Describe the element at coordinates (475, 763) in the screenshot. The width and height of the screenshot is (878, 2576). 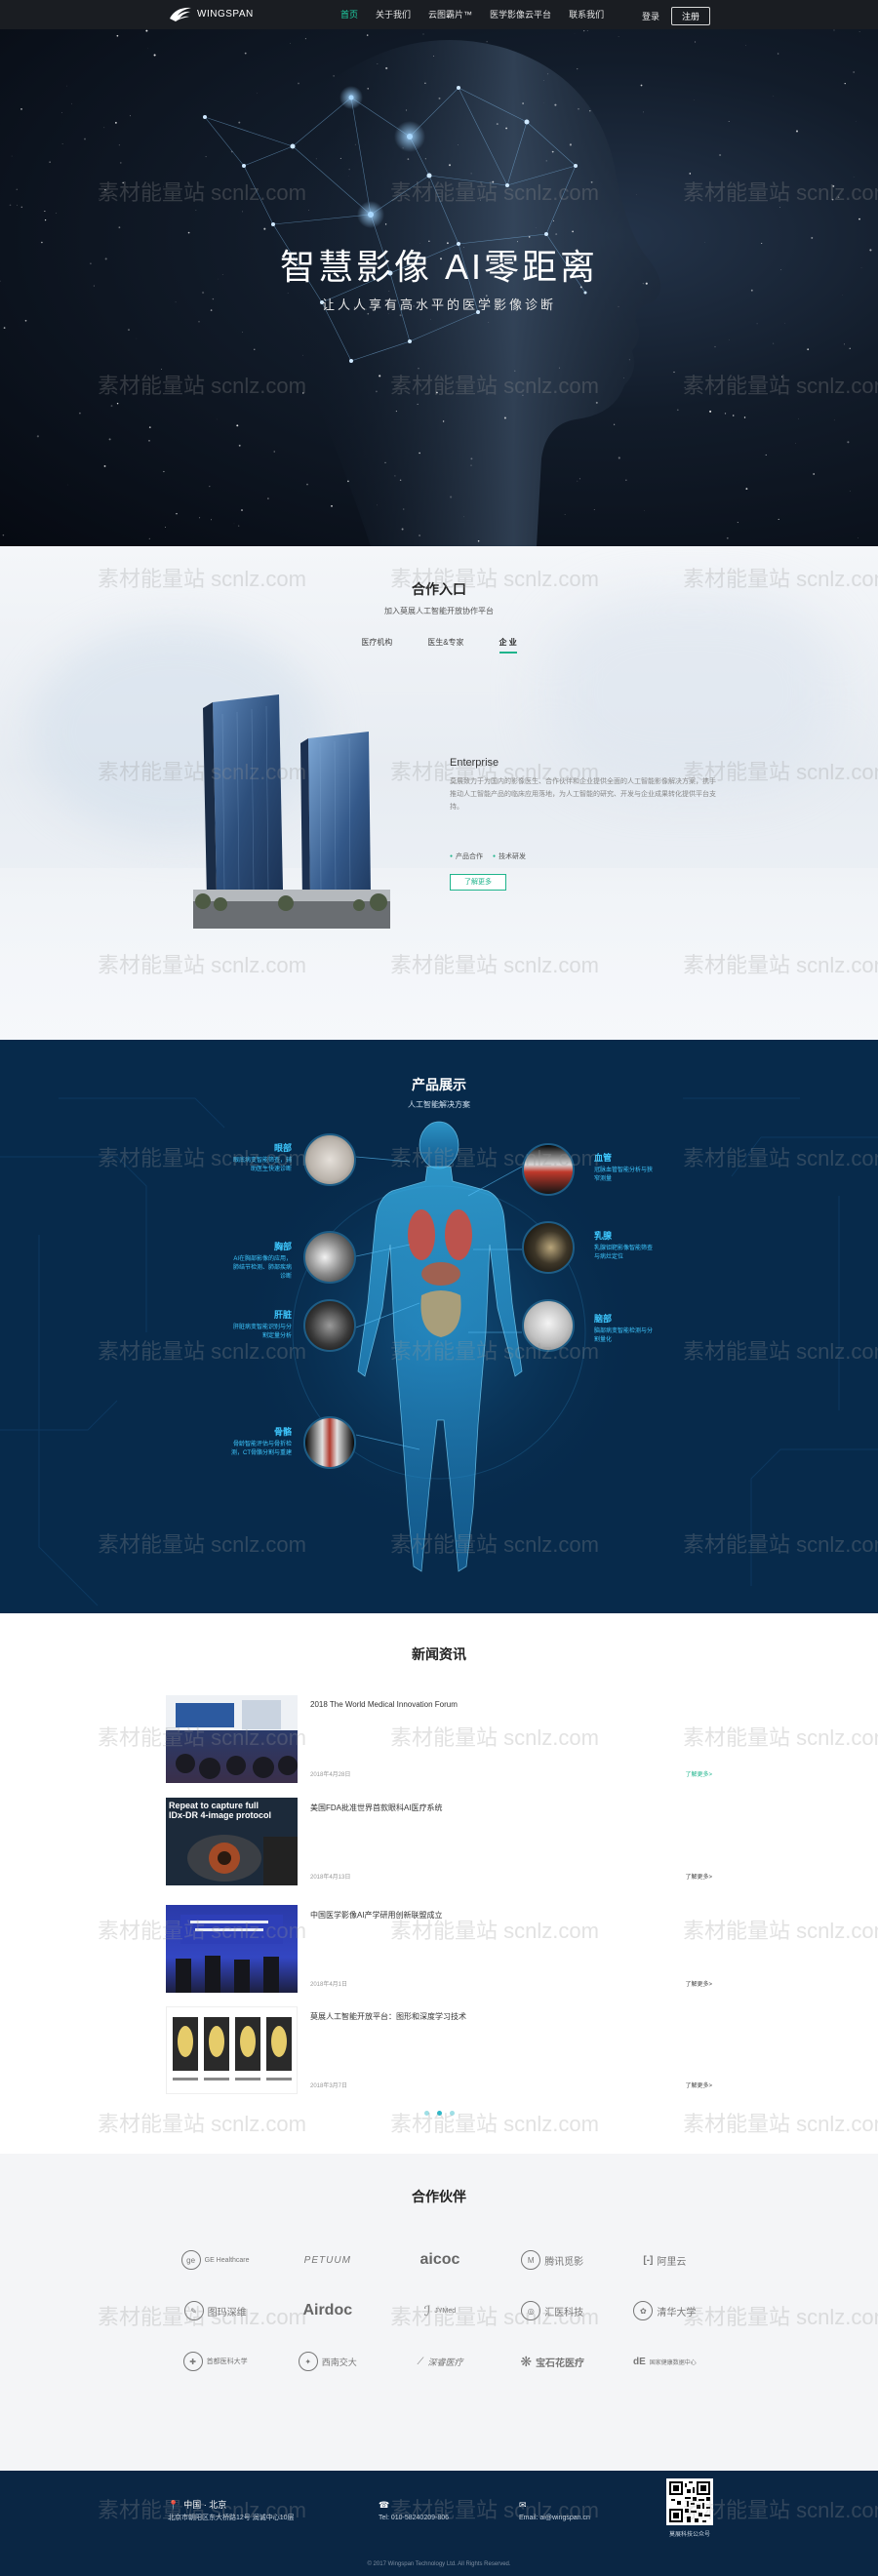
I see `enterprise-heading: Enterprise` at that location.